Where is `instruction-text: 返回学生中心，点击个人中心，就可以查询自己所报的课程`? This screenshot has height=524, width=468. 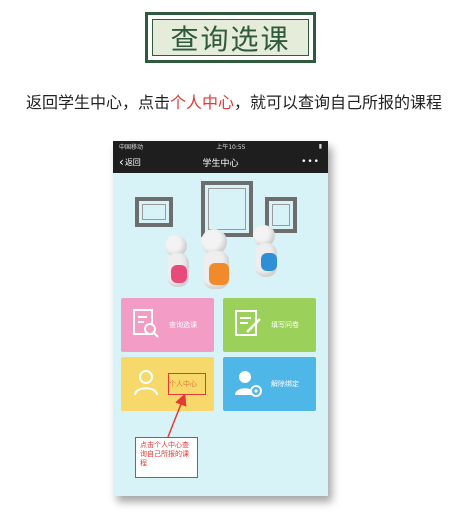
instruction-text: 返回学生中心，点击个人中心，就可以查询自己所报的课程 is located at coordinates (234, 101).